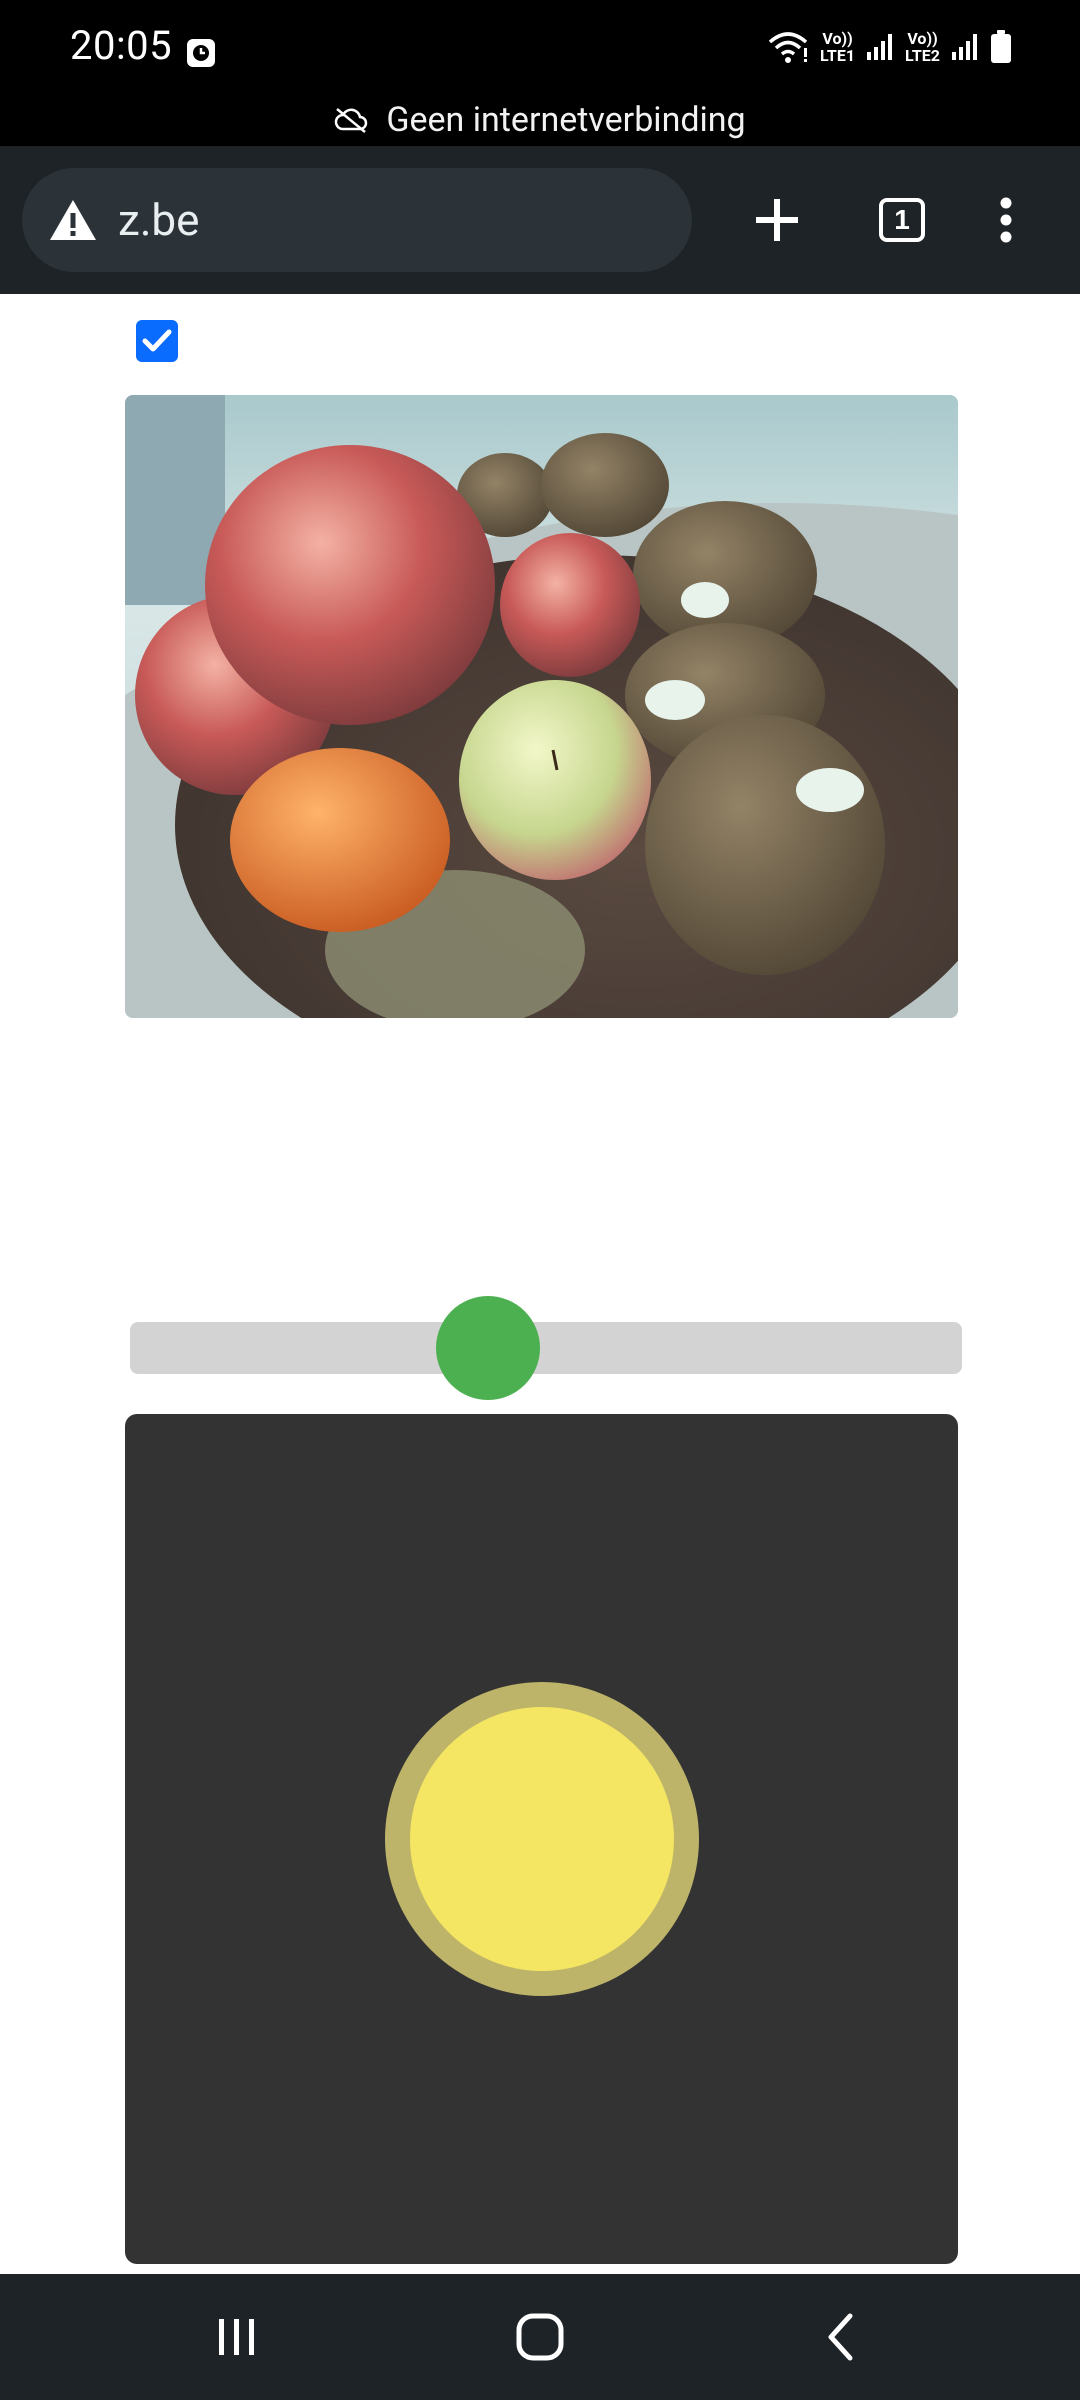 This screenshot has height=2400, width=1080. I want to click on speed-slider-thumb, so click(487, 1348).